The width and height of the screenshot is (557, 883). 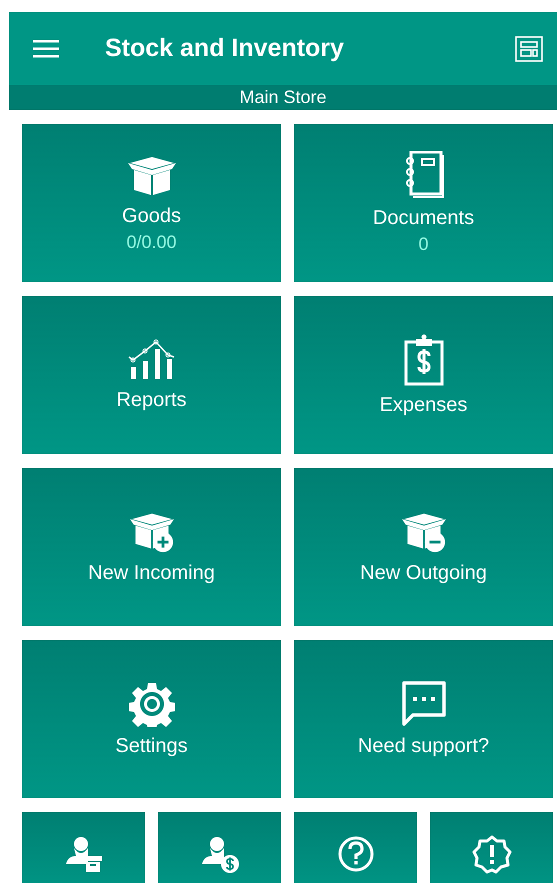 What do you see at coordinates (84, 854) in the screenshot?
I see `person-box-icon` at bounding box center [84, 854].